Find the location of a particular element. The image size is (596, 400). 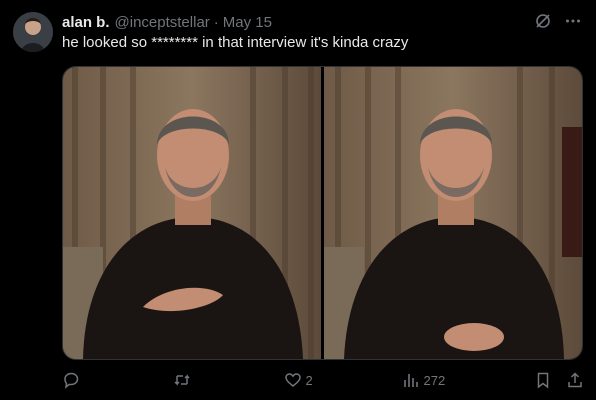

author-handle: @inceptstellar is located at coordinates (162, 22).